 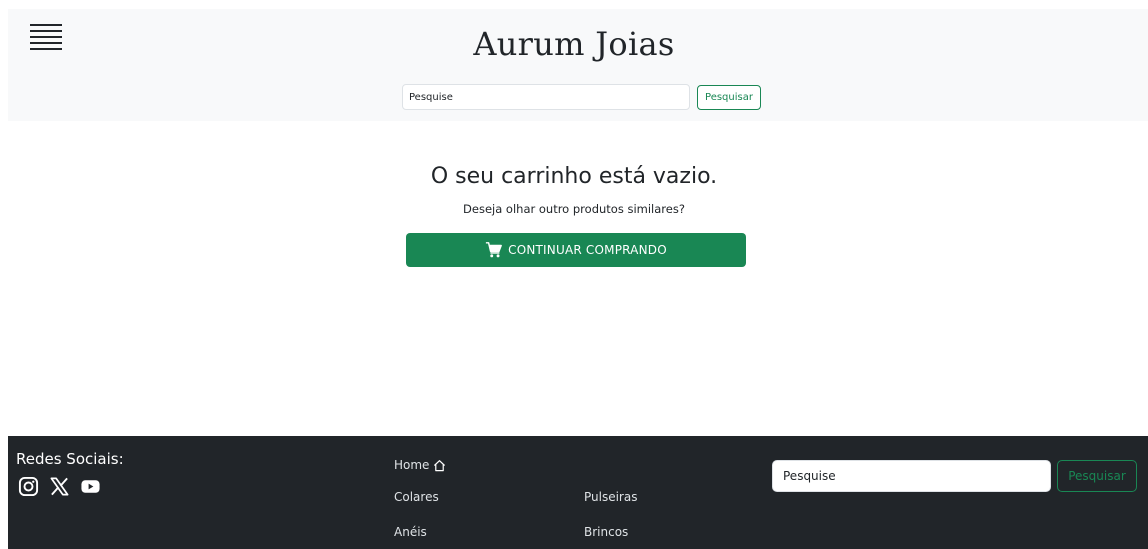 What do you see at coordinates (70, 459) in the screenshot?
I see `social-title: Redes Sociais:` at bounding box center [70, 459].